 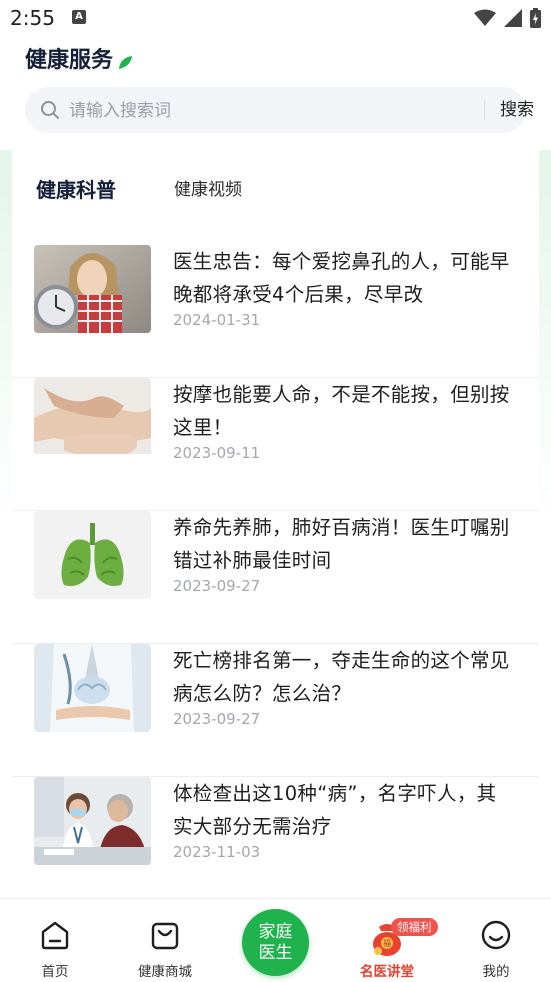 I want to click on nav-health-mall-label: 健康商城, so click(x=165, y=972).